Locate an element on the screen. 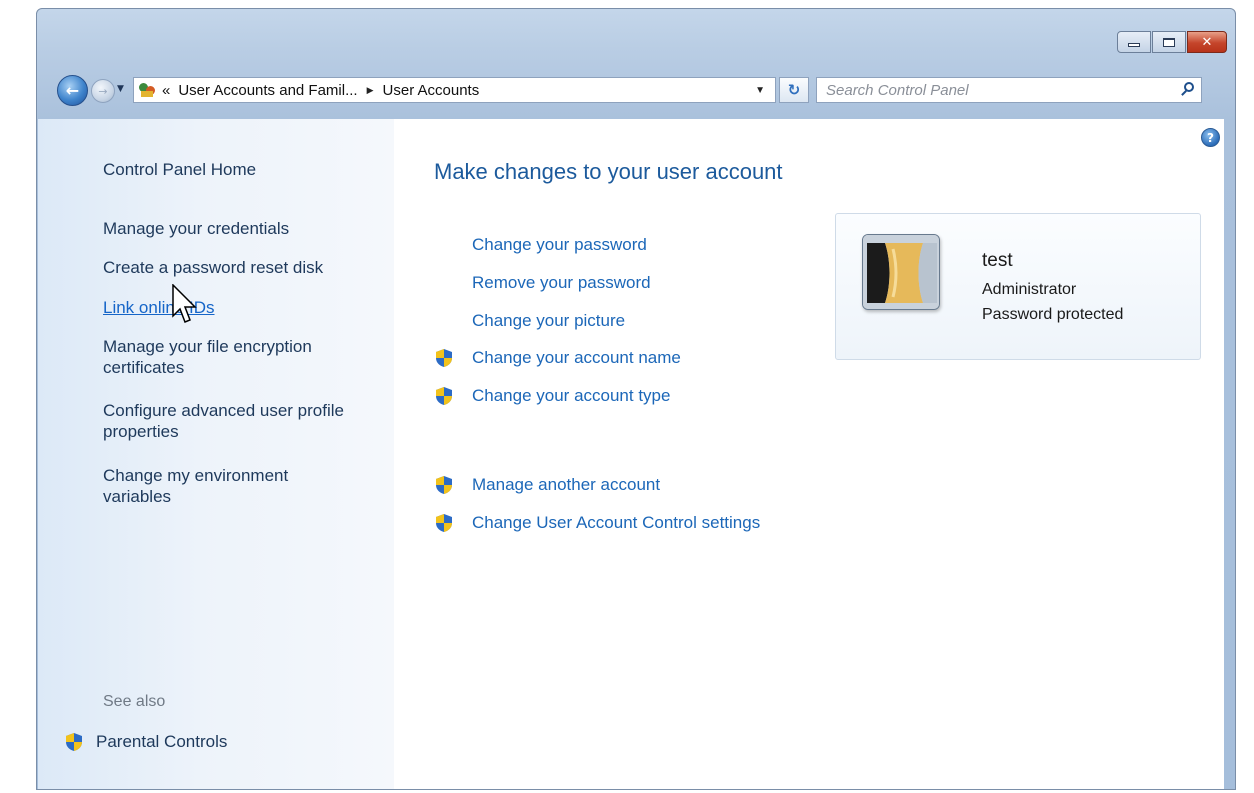  sidebar-link-control-panel-home: Control Panel Home is located at coordinates (243, 169).